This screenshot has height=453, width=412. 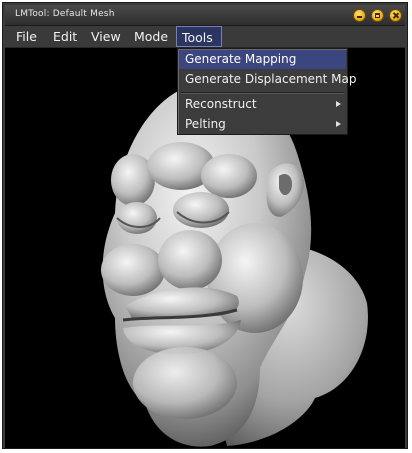 I want to click on minimize-icon, so click(x=359, y=15).